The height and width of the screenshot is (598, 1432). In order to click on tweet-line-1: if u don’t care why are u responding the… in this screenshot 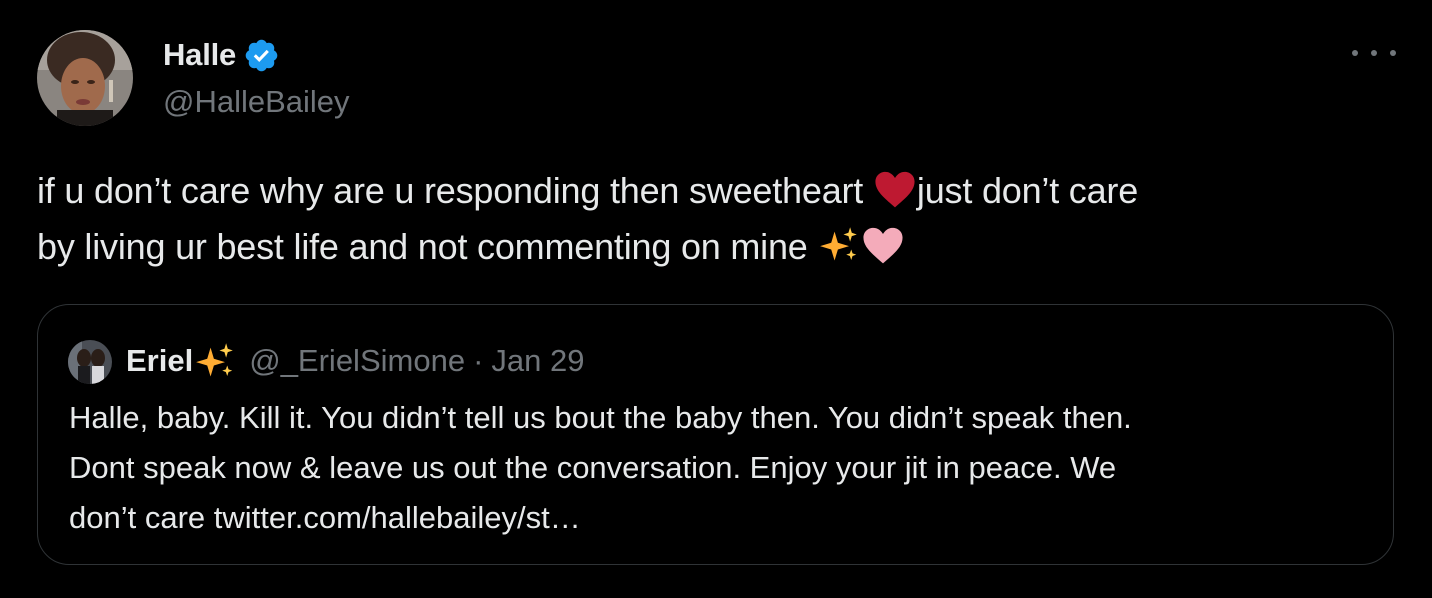, I will do `click(717, 191)`.